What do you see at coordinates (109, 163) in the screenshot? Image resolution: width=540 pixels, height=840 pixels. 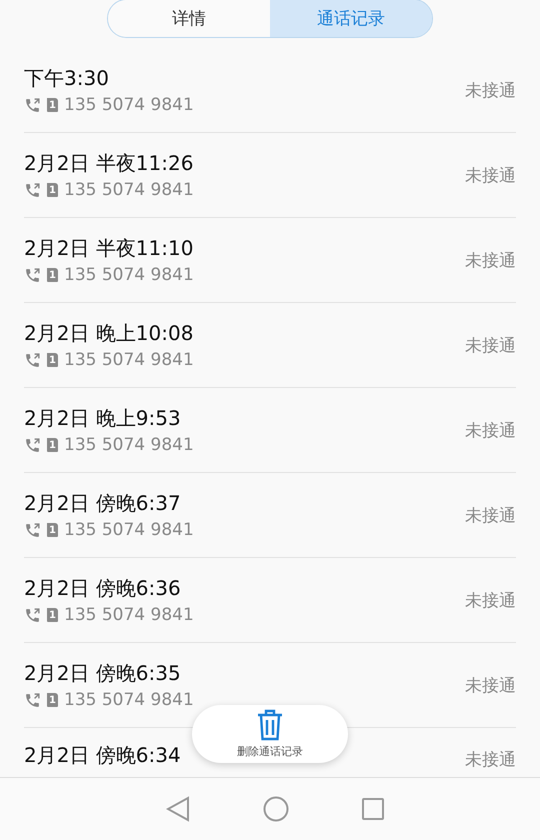 I see `call-time: 2月2日 半夜11:26` at bounding box center [109, 163].